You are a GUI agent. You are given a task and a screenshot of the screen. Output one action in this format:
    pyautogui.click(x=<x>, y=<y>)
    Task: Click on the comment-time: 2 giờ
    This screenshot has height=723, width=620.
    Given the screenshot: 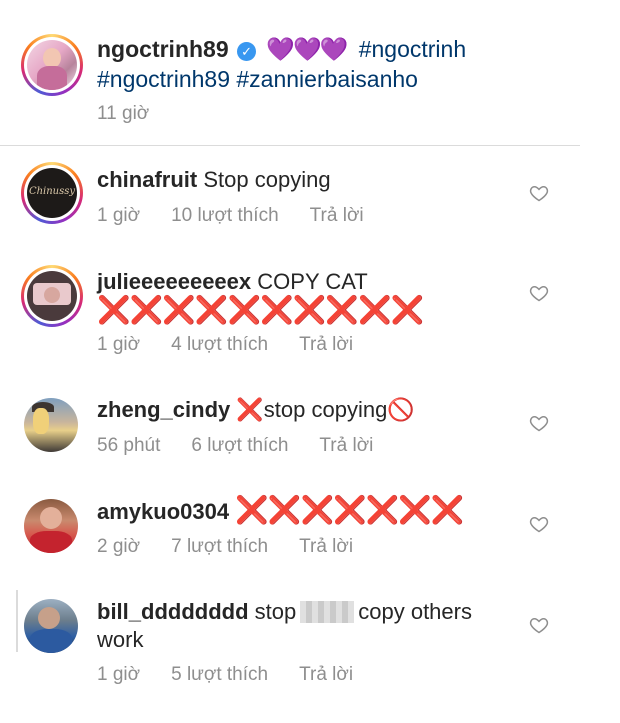 What is the action you would take?
    pyautogui.click(x=119, y=546)
    